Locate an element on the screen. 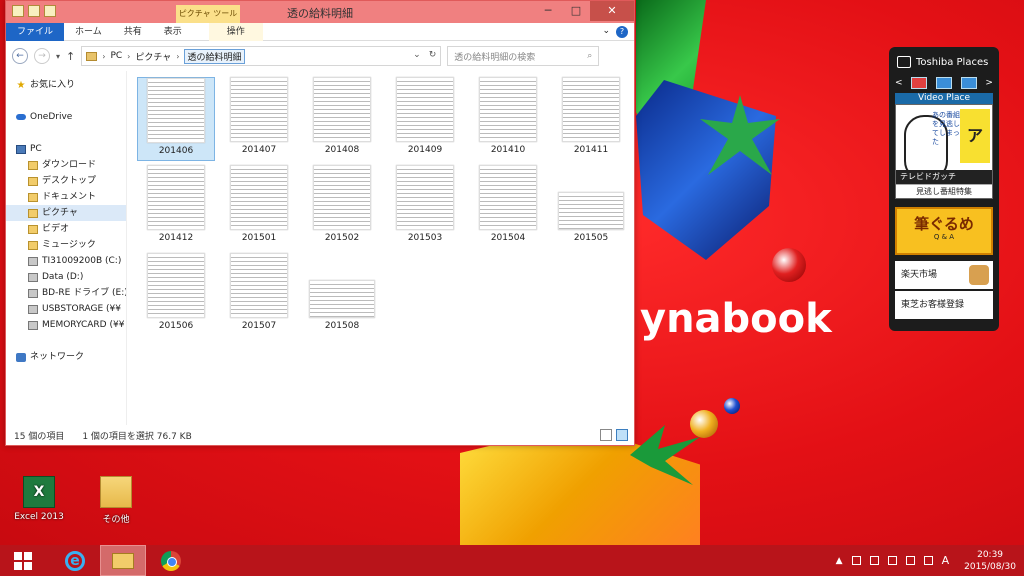 The width and height of the screenshot is (1024, 576). tv-icon is located at coordinates (919, 83).